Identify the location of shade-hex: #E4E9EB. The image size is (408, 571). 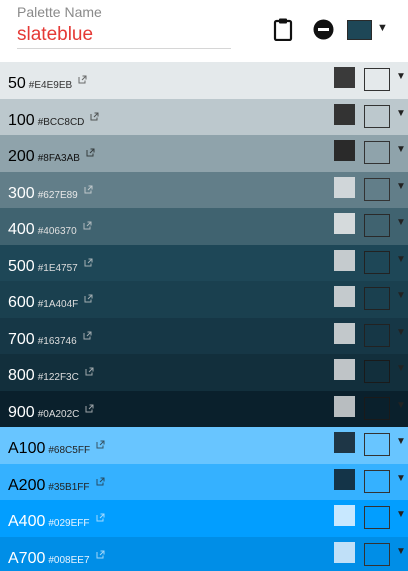
(50, 85).